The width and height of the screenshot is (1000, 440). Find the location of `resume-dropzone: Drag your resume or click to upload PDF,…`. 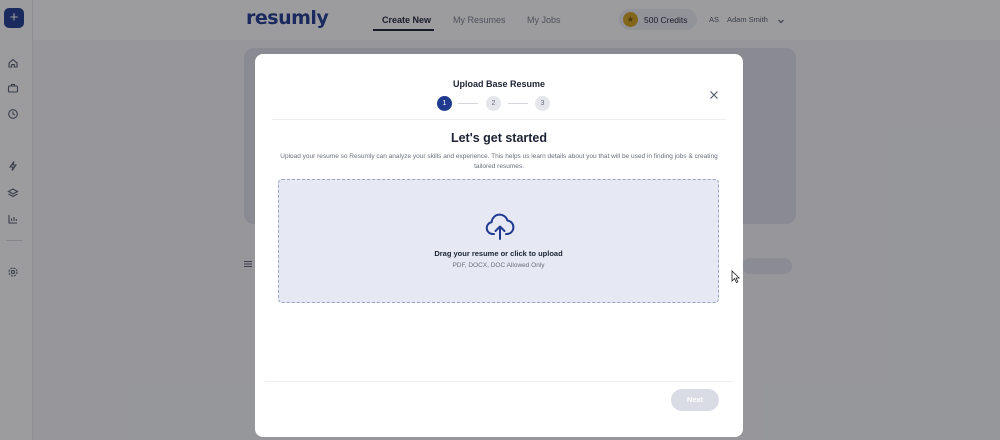

resume-dropzone: Drag your resume or click to upload PDF,… is located at coordinates (498, 241).